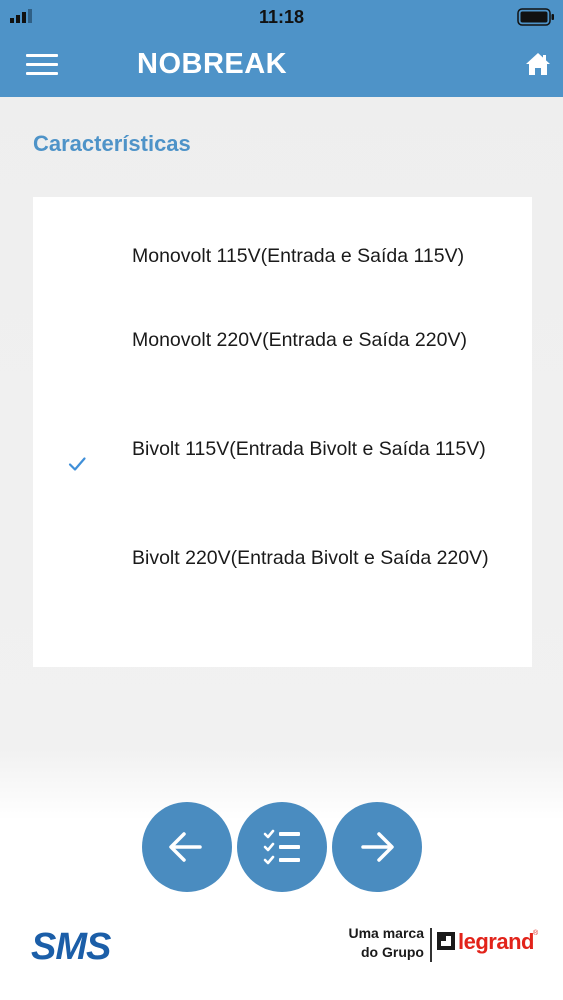  Describe the element at coordinates (446, 941) in the screenshot. I see `legrand-mark-icon` at that location.